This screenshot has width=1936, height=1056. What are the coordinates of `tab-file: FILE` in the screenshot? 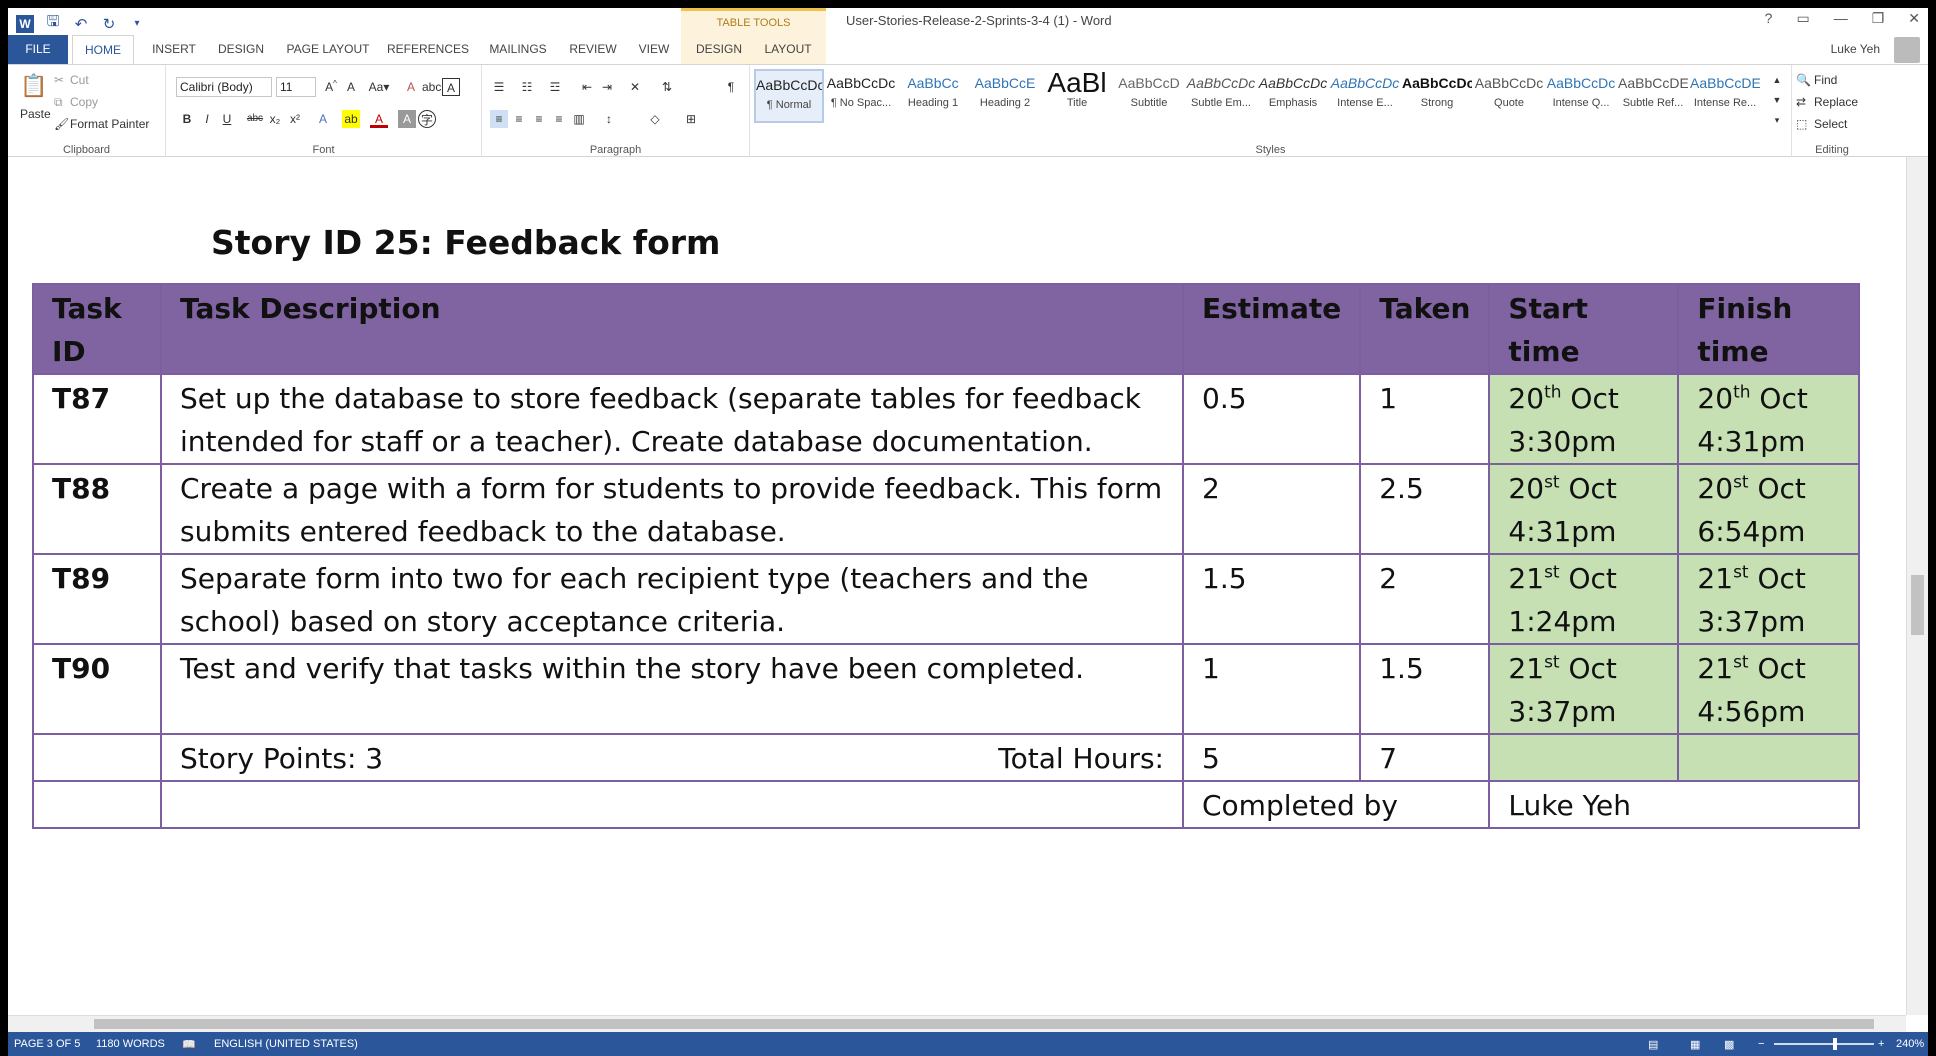 It's located at (38, 49).